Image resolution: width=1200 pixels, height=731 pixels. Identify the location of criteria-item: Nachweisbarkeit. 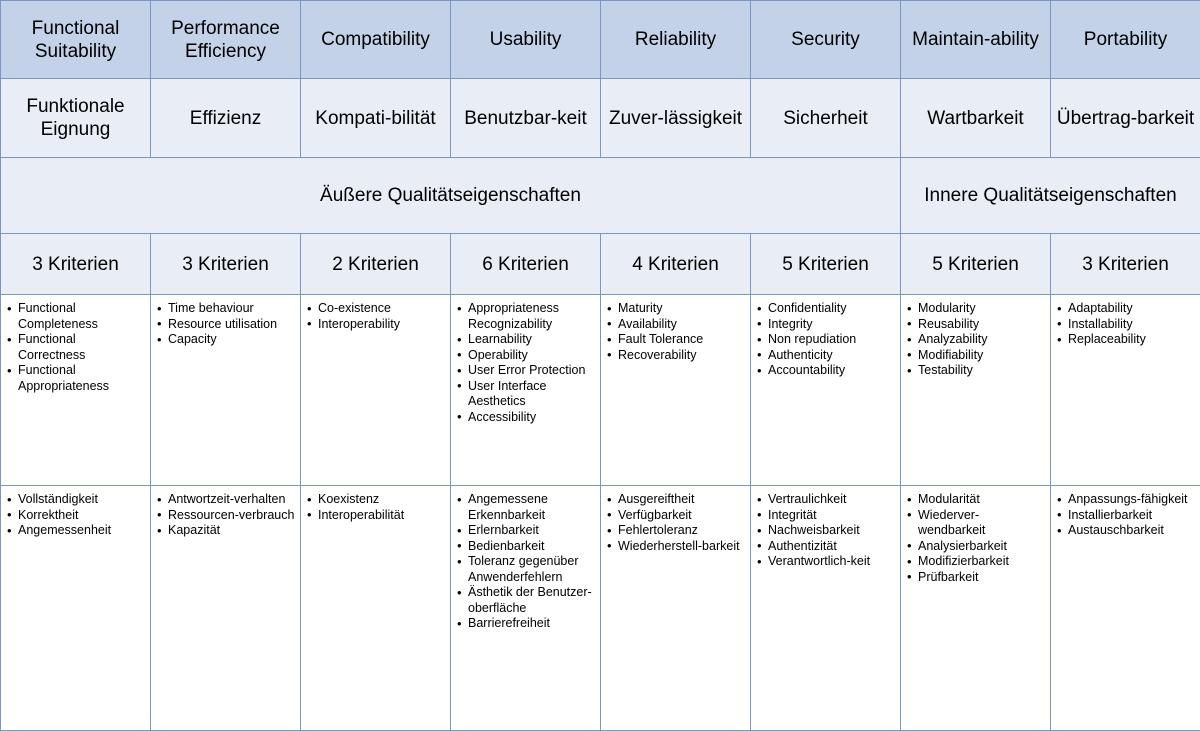
(825, 531).